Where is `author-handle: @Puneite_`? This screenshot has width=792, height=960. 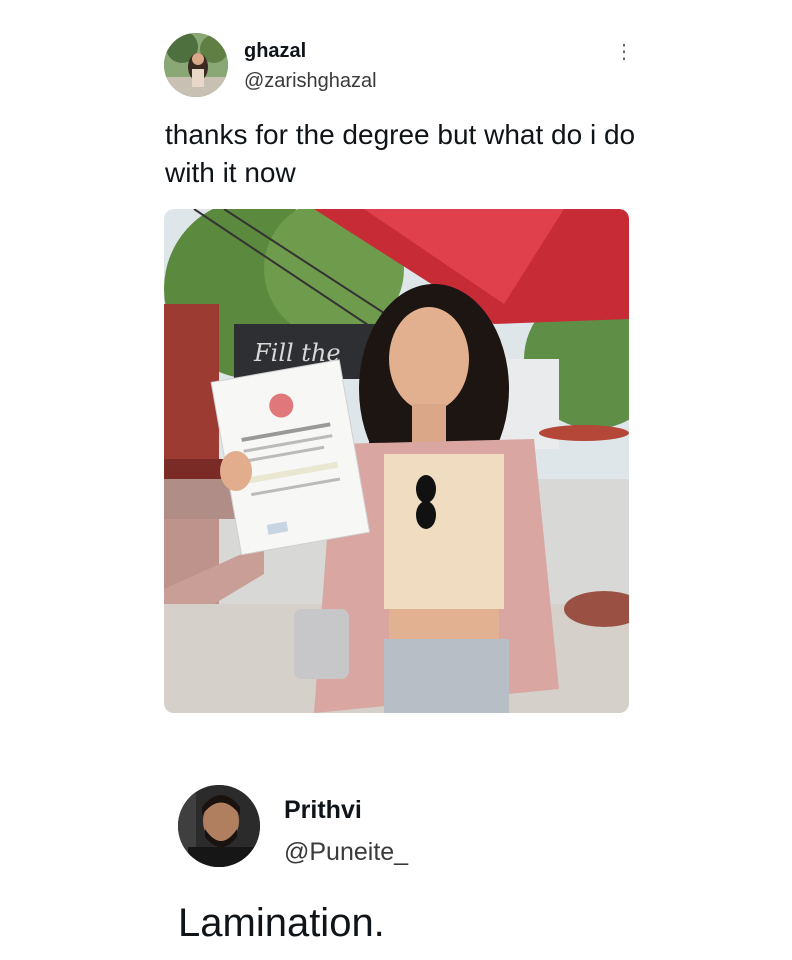
author-handle: @Puneite_ is located at coordinates (346, 852).